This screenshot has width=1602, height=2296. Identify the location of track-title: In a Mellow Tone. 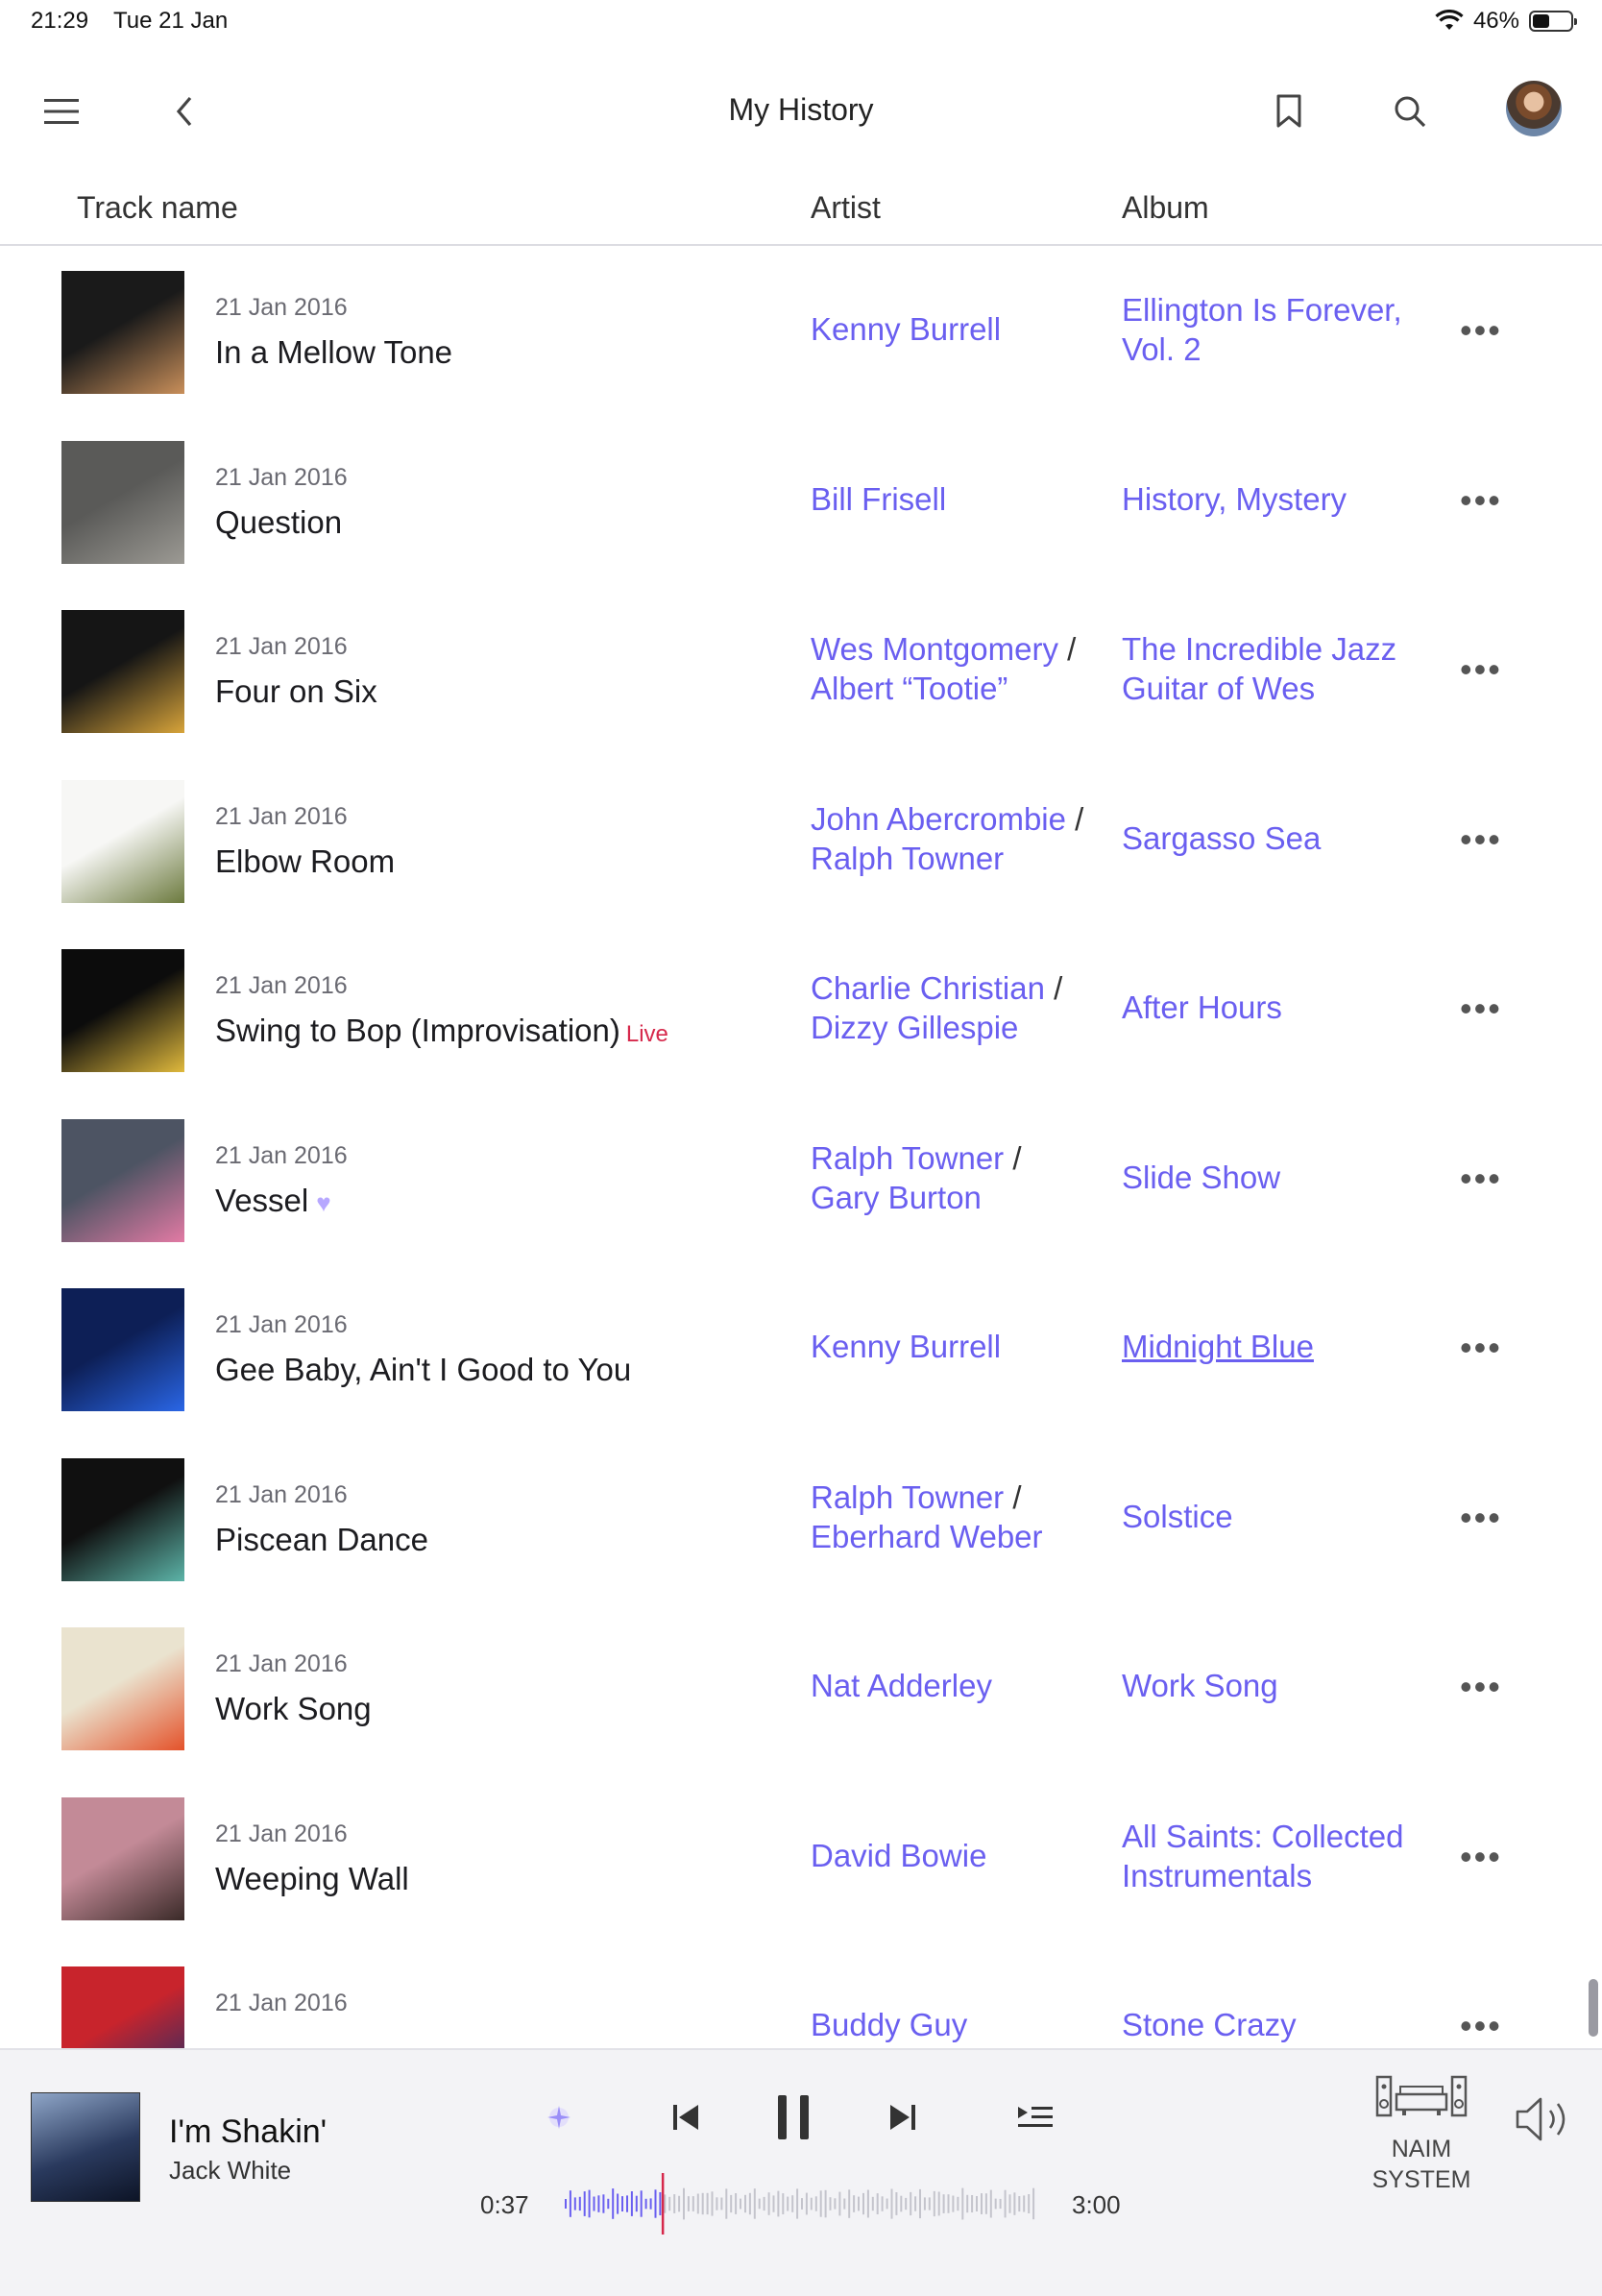
(334, 352).